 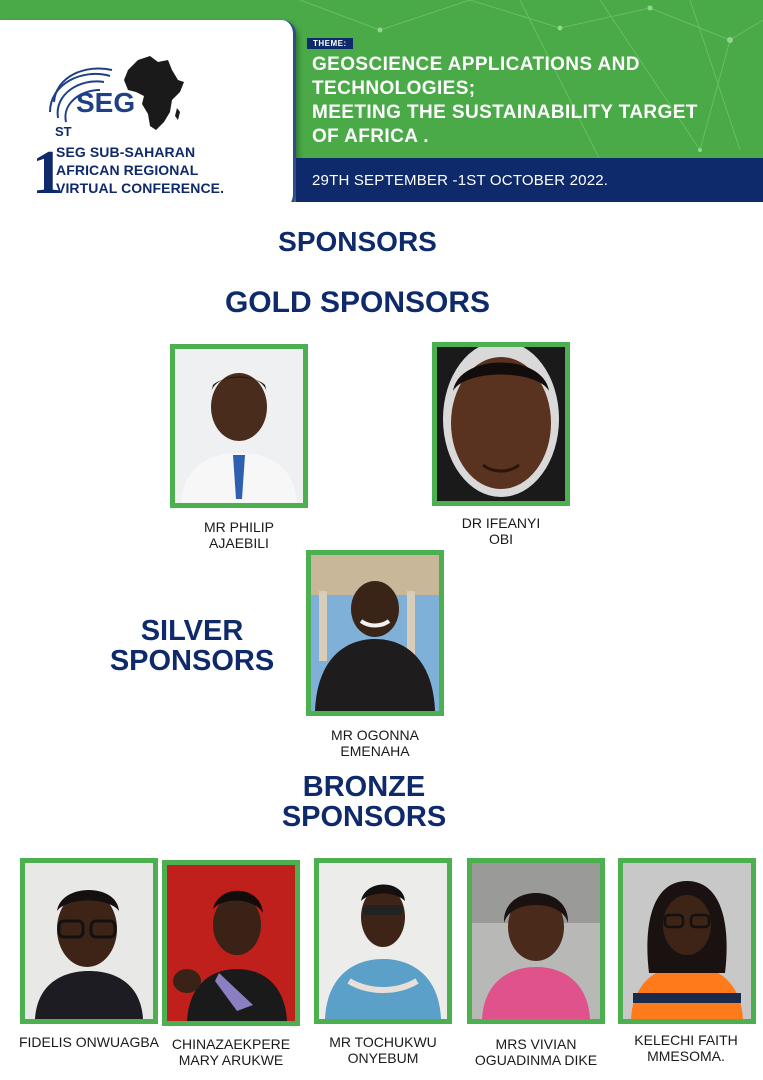 I want to click on silver-heading-line-2: SPONSORS, so click(x=192, y=661).